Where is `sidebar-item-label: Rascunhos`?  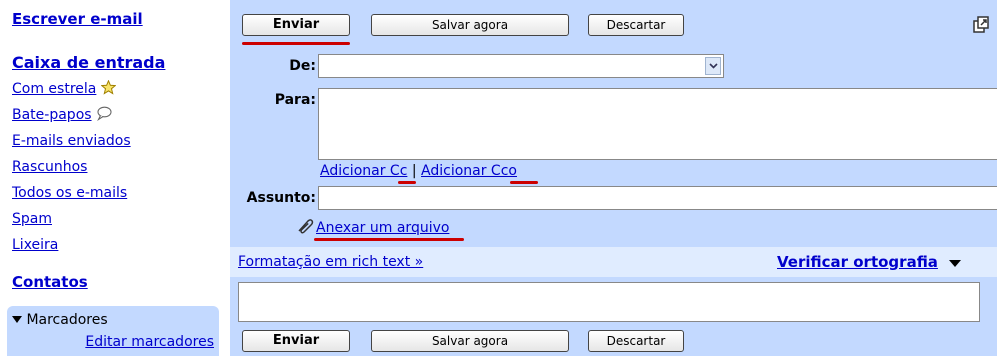 sidebar-item-label: Rascunhos is located at coordinates (49, 167).